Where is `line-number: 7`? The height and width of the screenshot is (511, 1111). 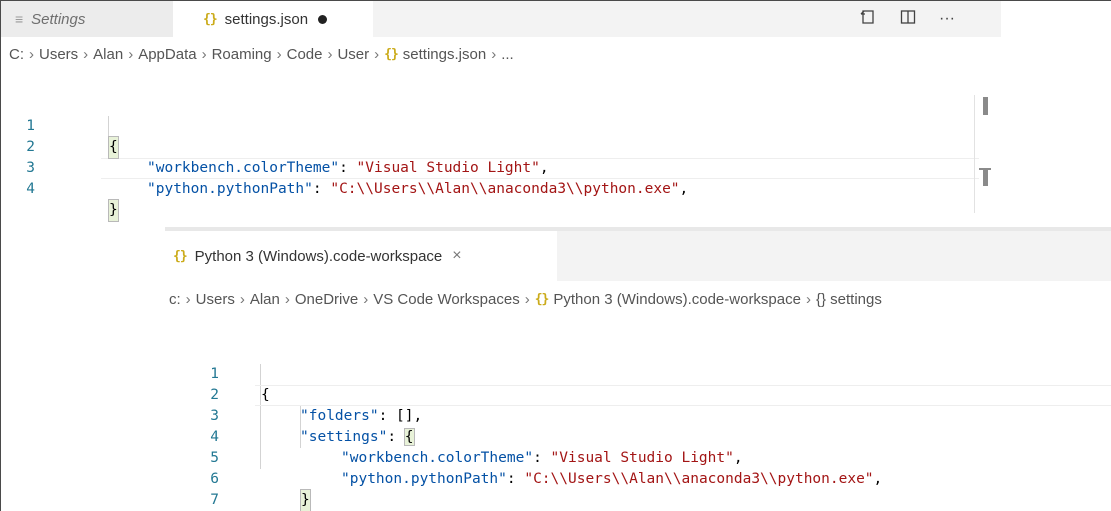 line-number: 7 is located at coordinates (214, 500).